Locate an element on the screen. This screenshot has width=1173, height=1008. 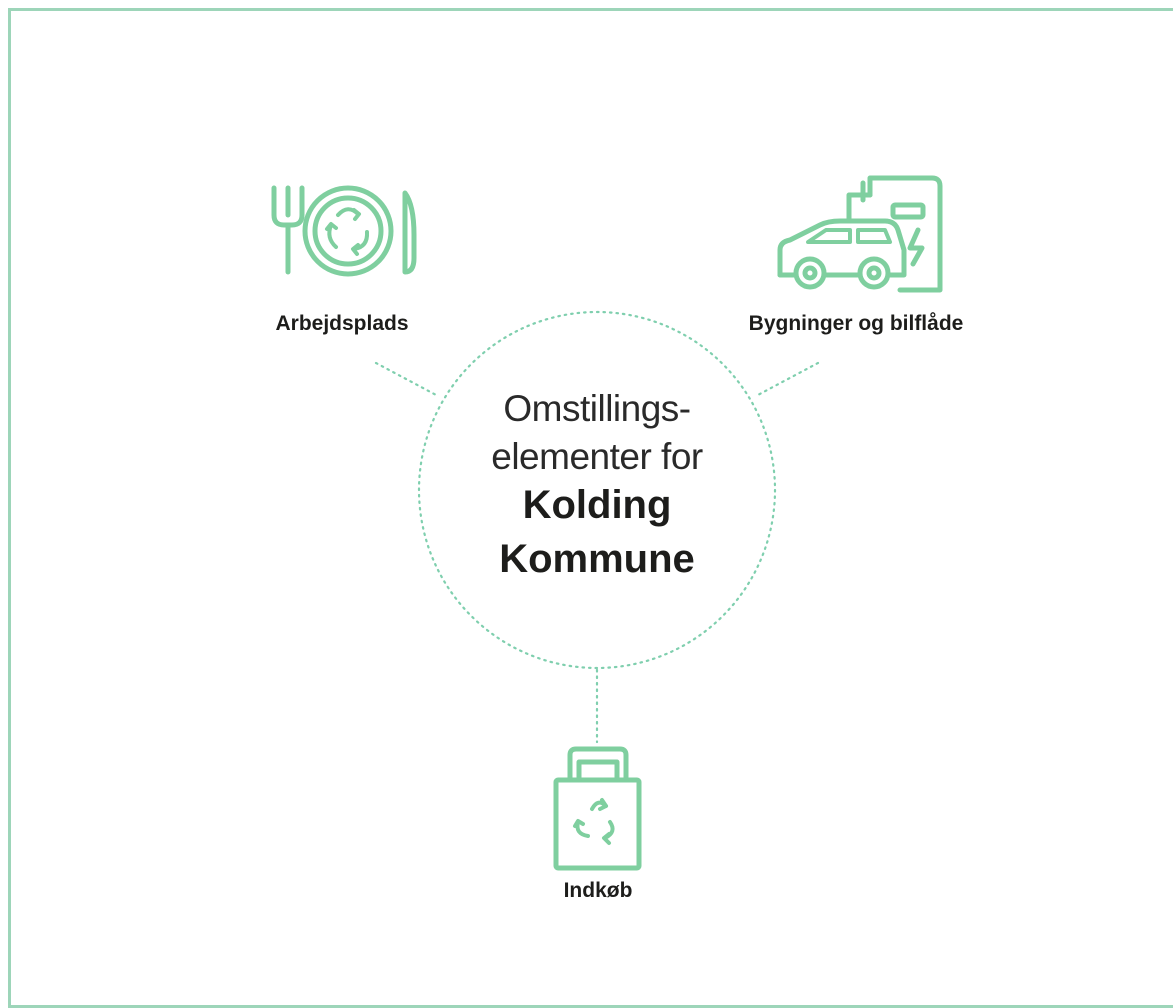
node-label-bygninger-og-bilflade: Bygninger og bilflåde is located at coordinates (856, 323).